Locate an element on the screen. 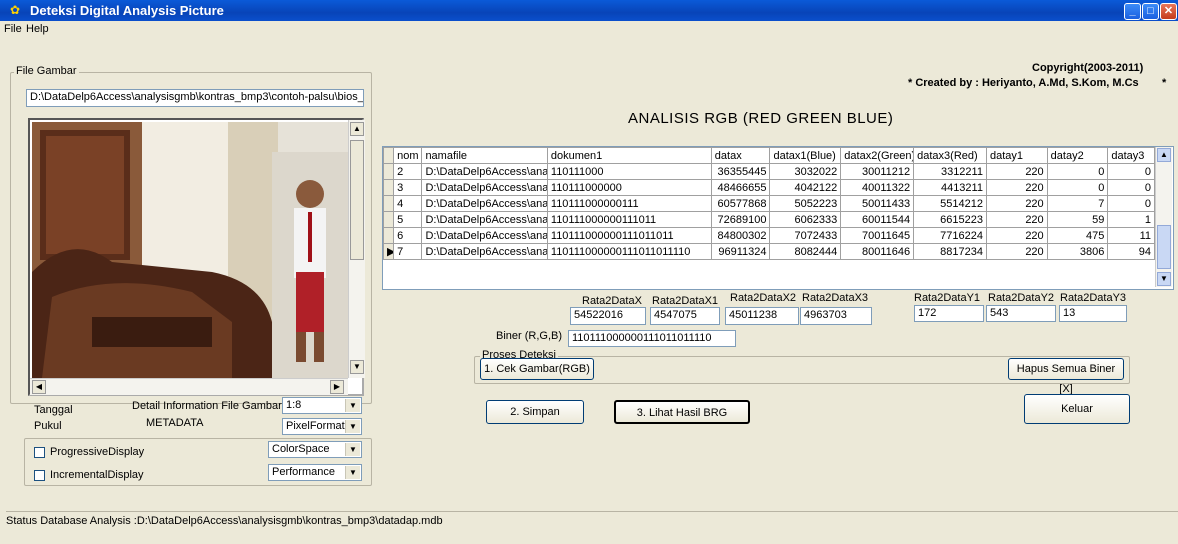 The height and width of the screenshot is (544, 1178). simpan-button: 2. Simpan is located at coordinates (535, 412).